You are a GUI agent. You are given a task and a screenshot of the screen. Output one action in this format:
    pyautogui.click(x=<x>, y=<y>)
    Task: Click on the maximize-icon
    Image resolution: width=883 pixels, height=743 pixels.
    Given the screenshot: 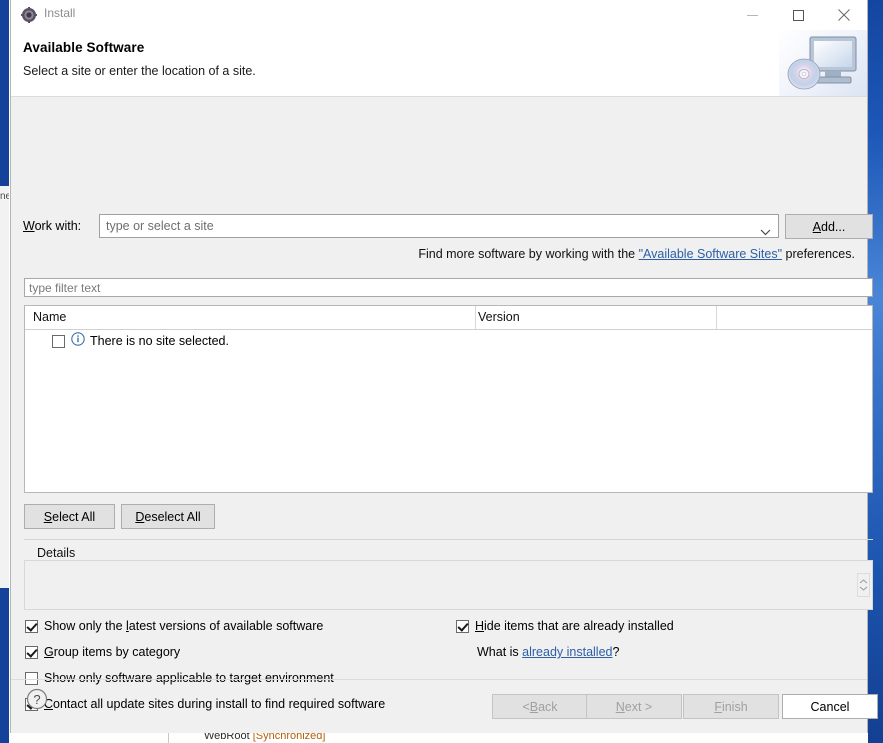 What is the action you would take?
    pyautogui.click(x=798, y=15)
    